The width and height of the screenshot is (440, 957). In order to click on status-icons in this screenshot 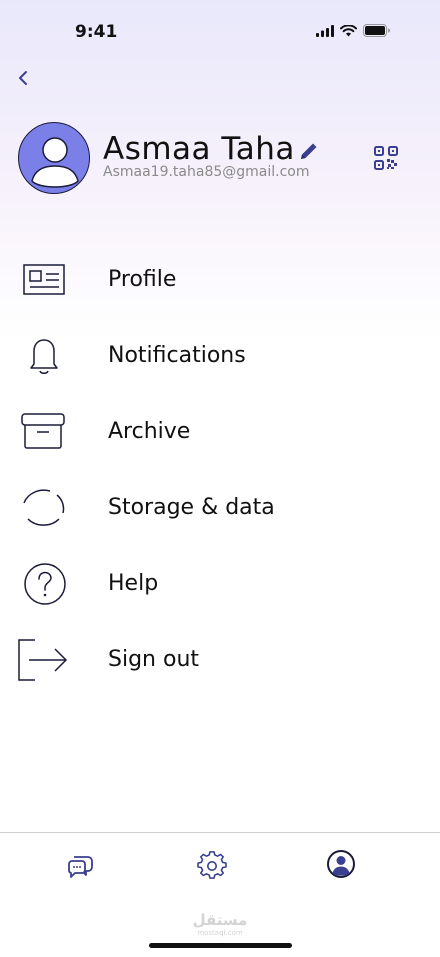, I will do `click(353, 30)`.